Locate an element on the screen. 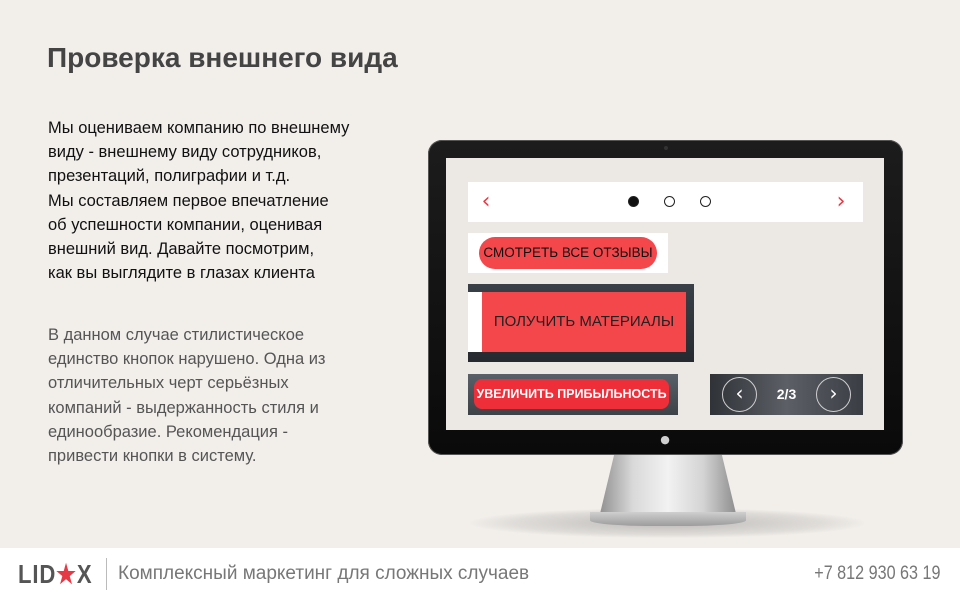  slider-bar: ‹ › is located at coordinates (665, 202).